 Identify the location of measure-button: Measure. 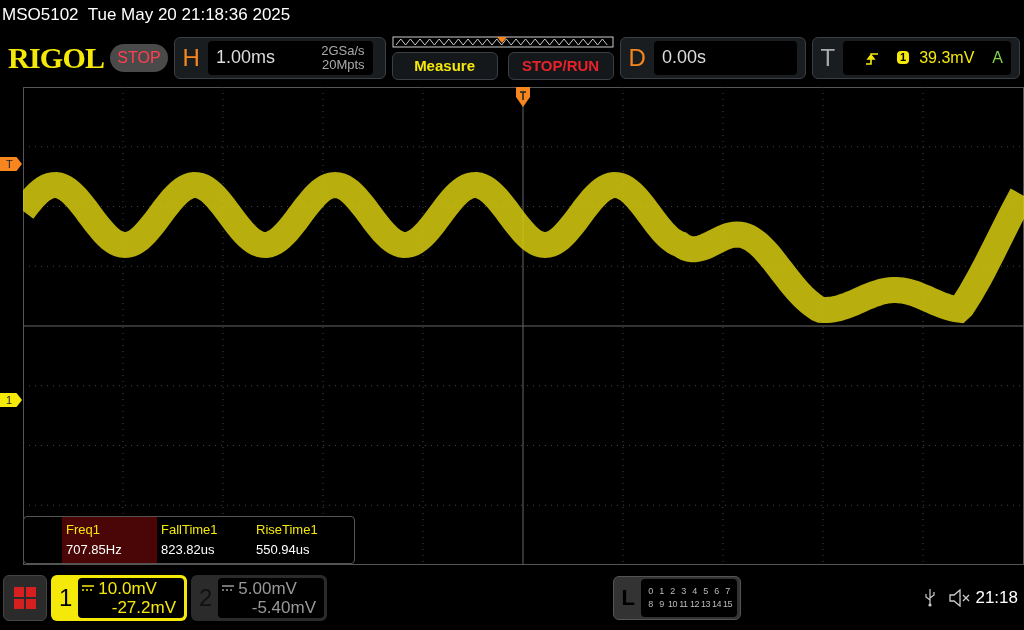
(444, 66).